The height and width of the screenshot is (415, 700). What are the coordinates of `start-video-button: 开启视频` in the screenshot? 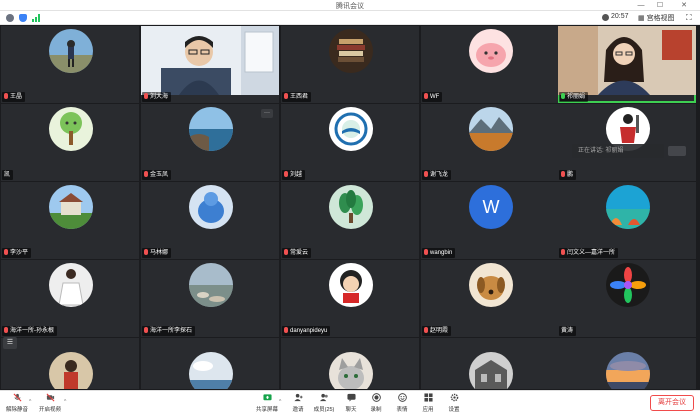 It's located at (50, 404).